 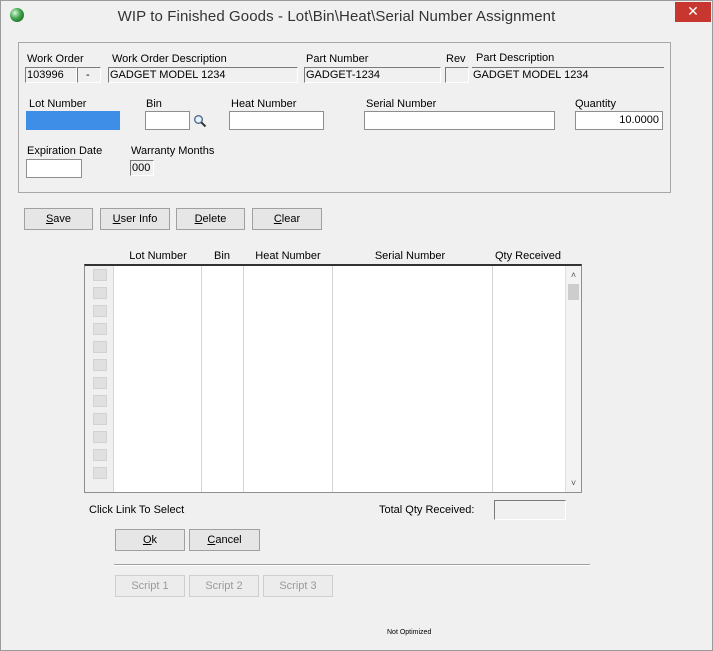 What do you see at coordinates (264, 104) in the screenshot?
I see `heat-number-label: Heat Number` at bounding box center [264, 104].